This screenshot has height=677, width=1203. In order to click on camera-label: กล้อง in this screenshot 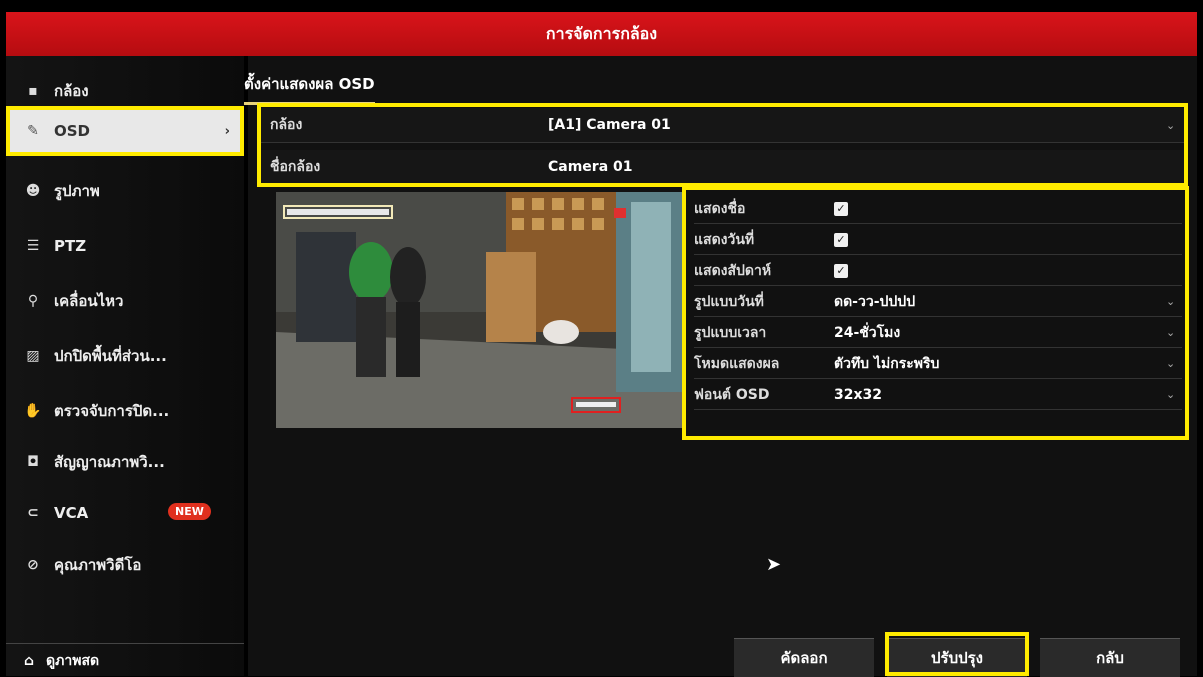, I will do `click(286, 125)`.